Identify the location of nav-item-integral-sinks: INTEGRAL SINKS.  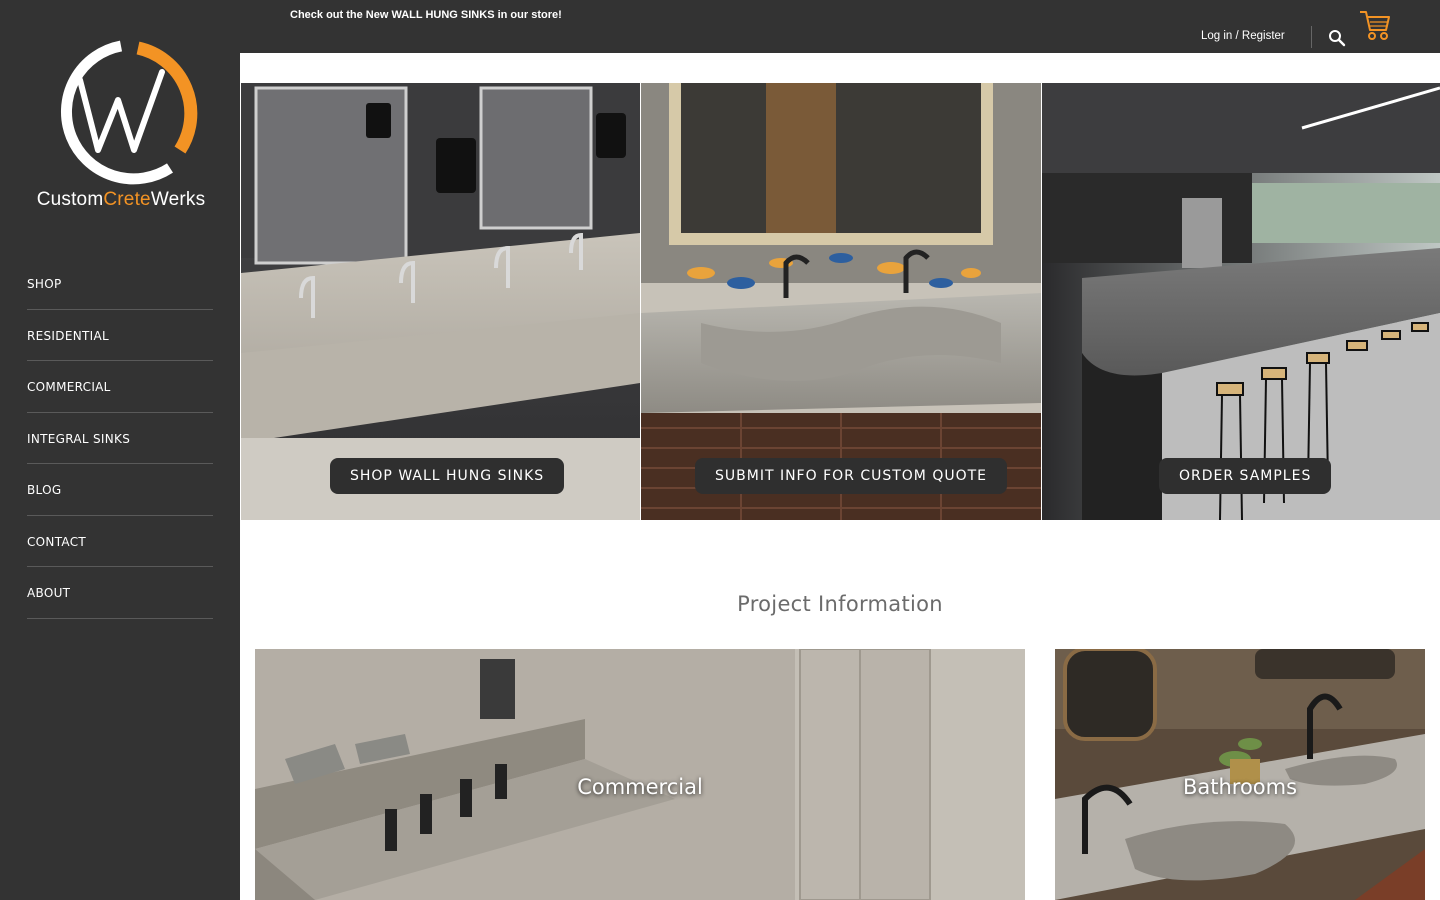
(120, 438).